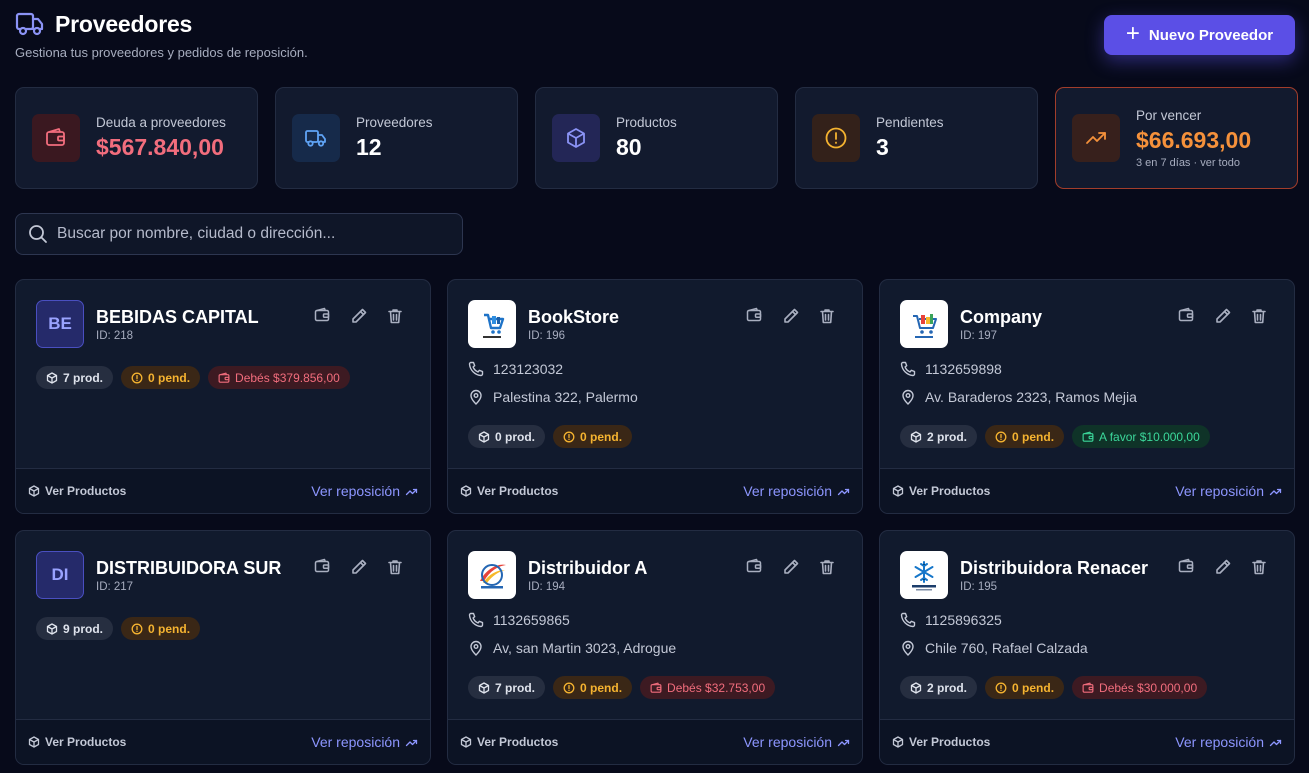 The image size is (1309, 773). Describe the element at coordinates (1193, 163) in the screenshot. I see `stat-subtext: 3 en 7 días · ver todo` at that location.